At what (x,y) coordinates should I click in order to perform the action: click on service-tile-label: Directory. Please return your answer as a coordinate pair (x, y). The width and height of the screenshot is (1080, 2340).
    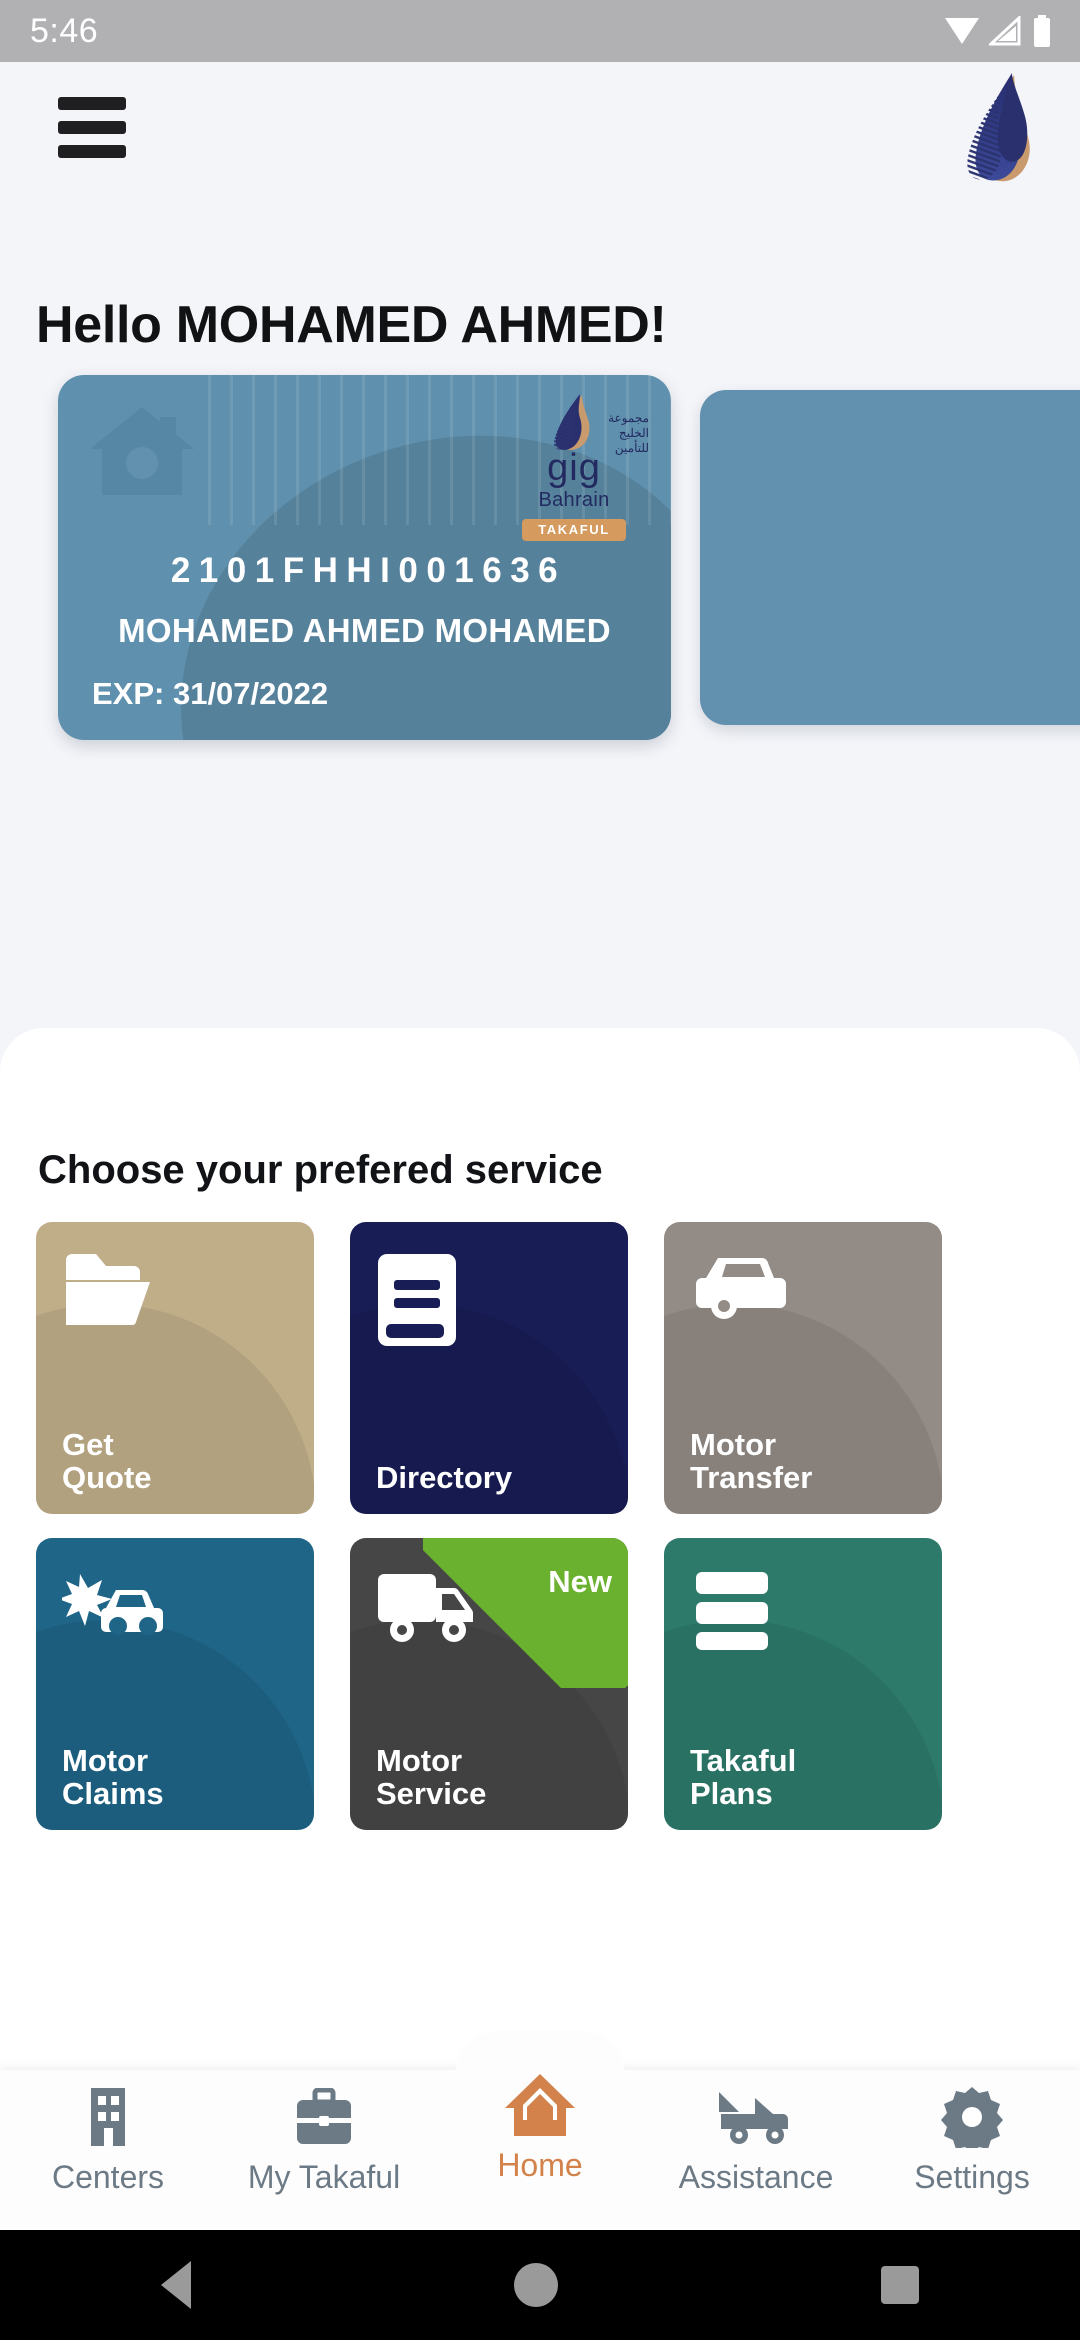
    Looking at the image, I should click on (444, 1477).